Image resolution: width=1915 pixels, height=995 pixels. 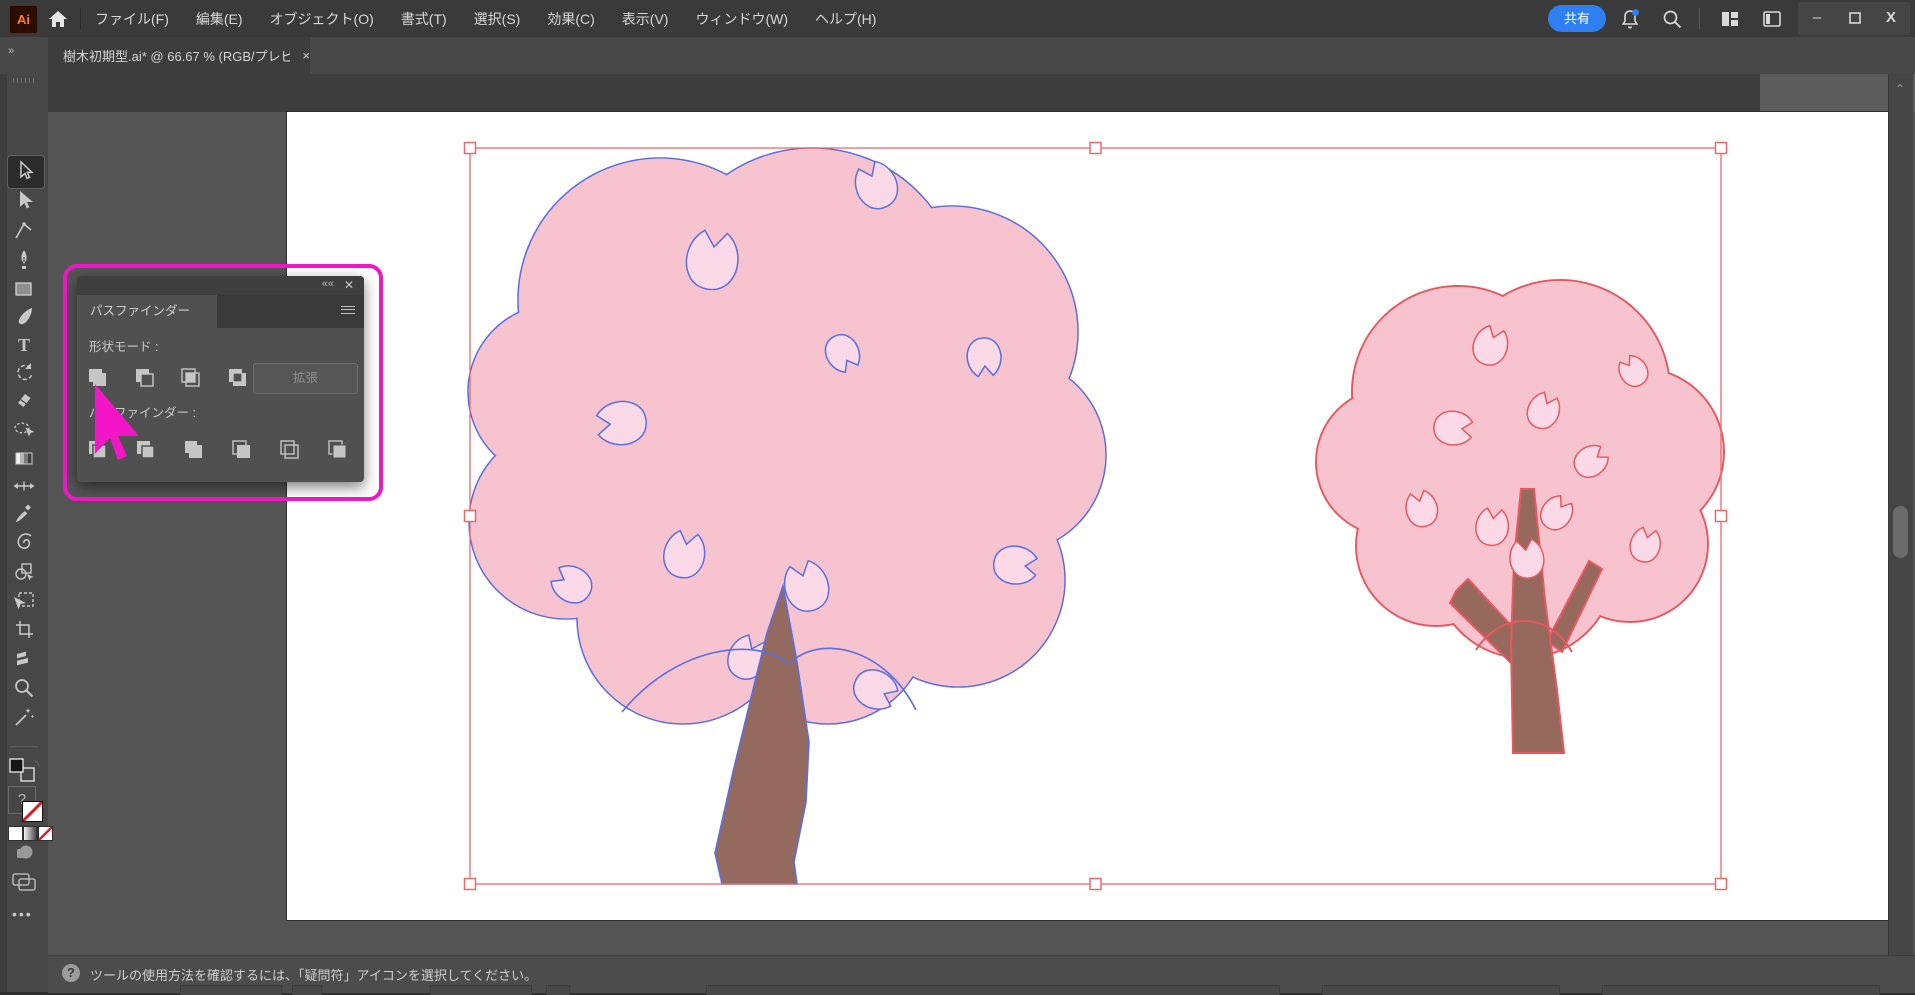 I want to click on shape-builder-tool, so click(x=24, y=572).